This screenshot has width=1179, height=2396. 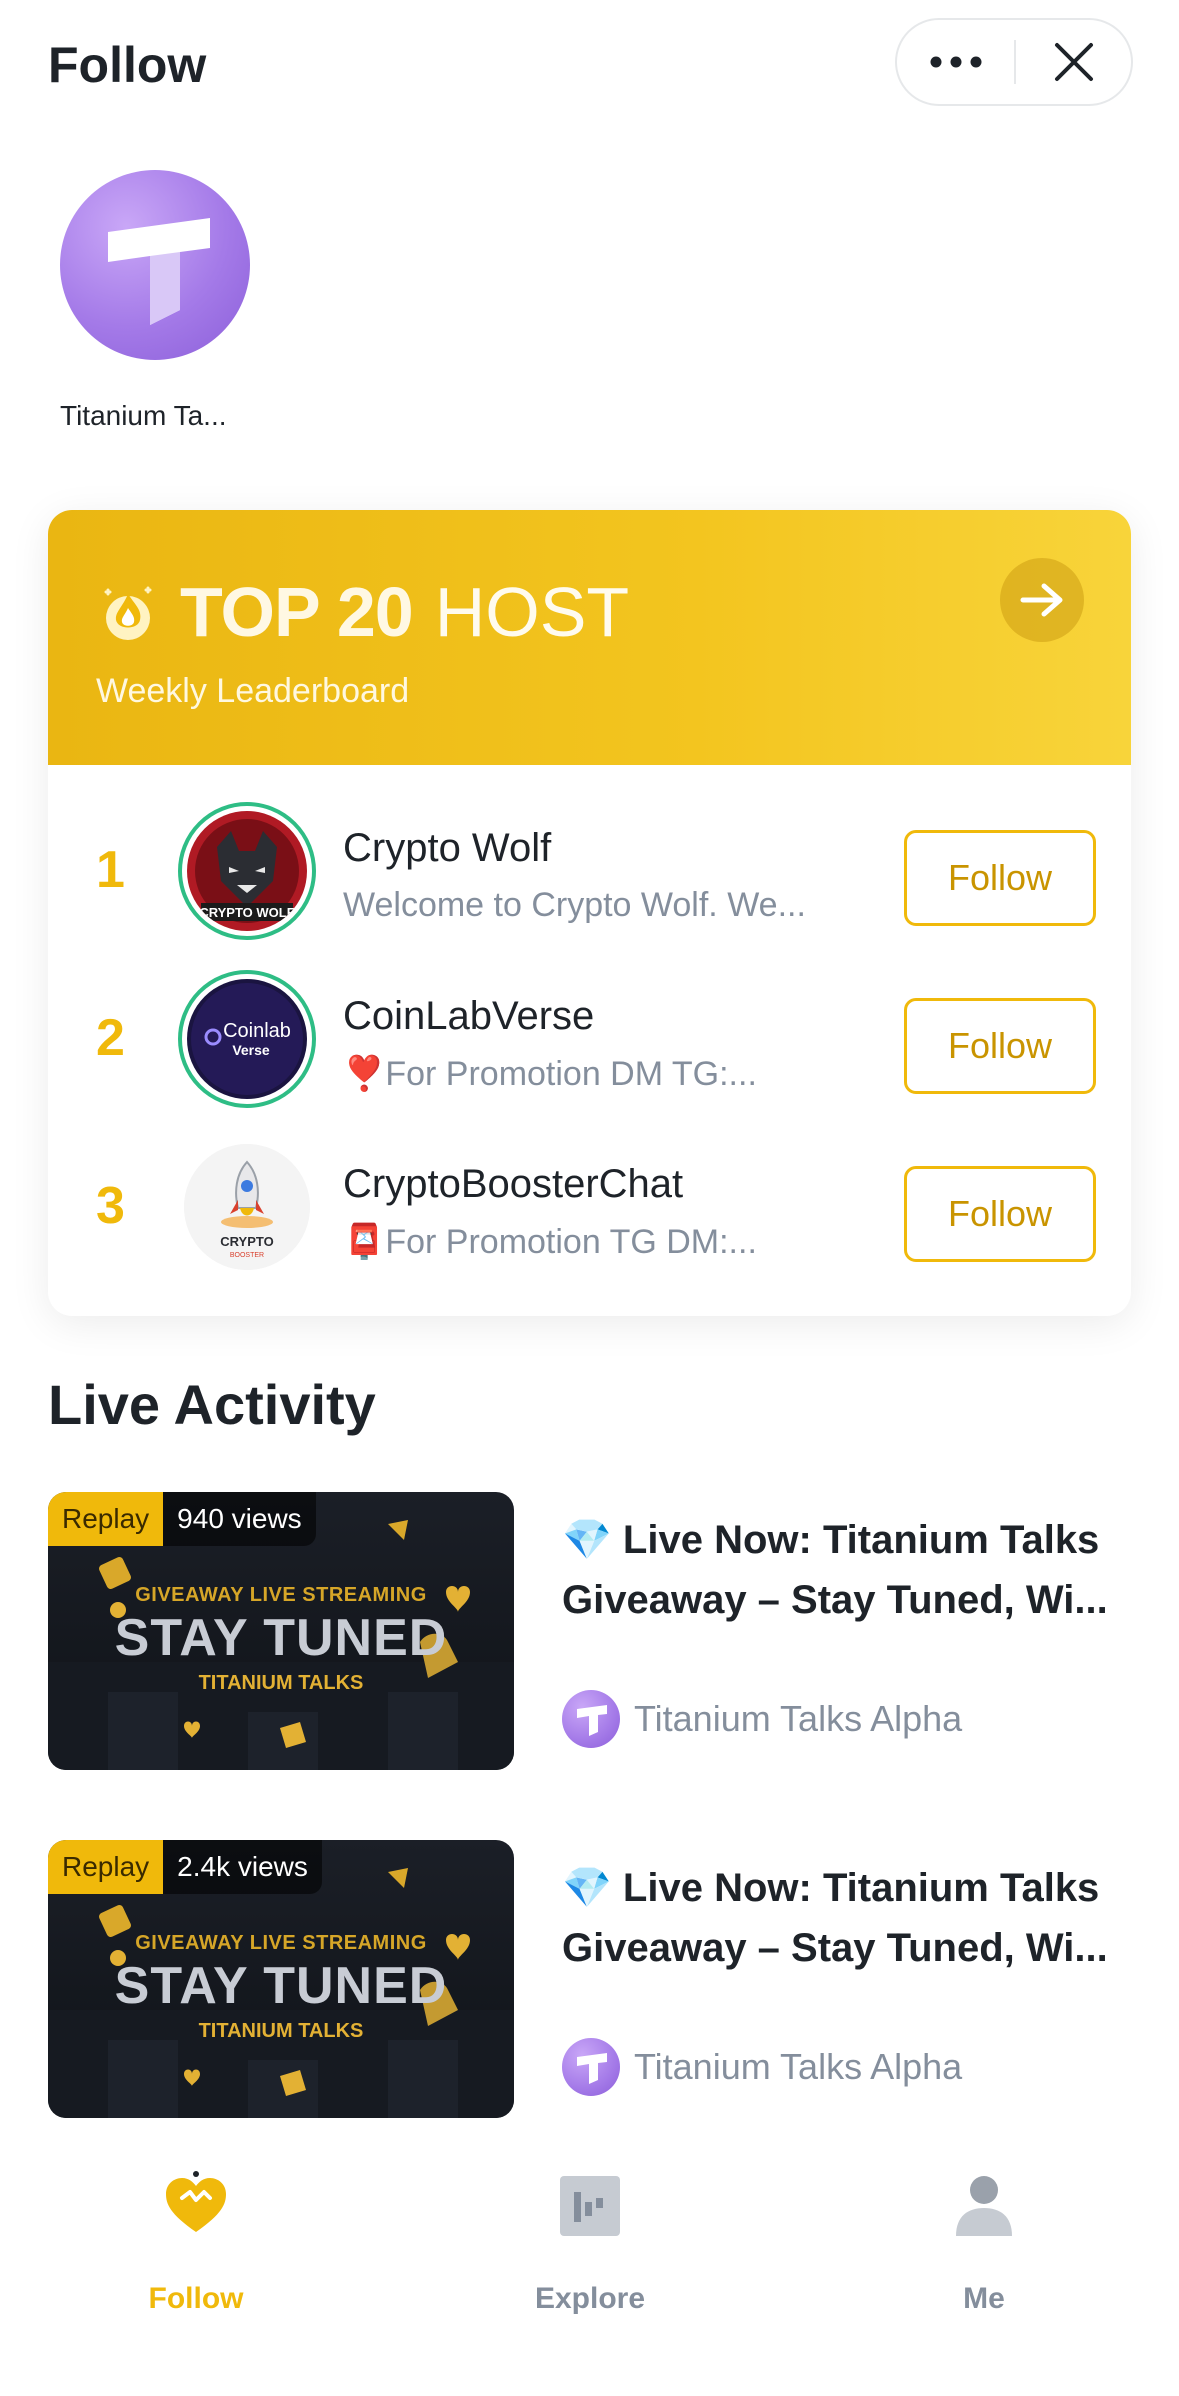 What do you see at coordinates (984, 2245) in the screenshot?
I see `tab-me: Me` at bounding box center [984, 2245].